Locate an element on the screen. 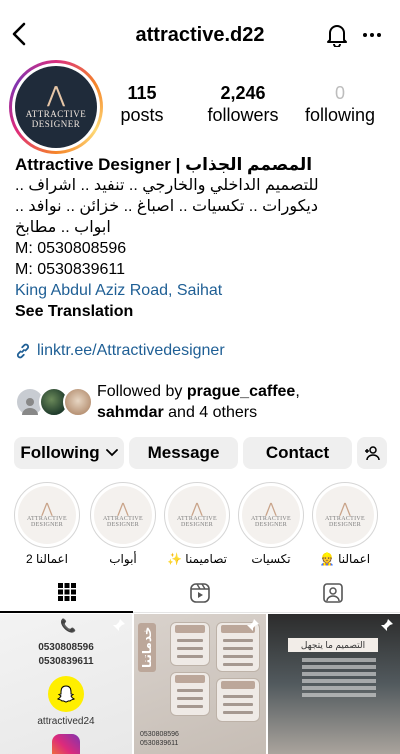 Image resolution: width=400 pixels, height=754 pixels. bell-icon is located at coordinates (337, 35).